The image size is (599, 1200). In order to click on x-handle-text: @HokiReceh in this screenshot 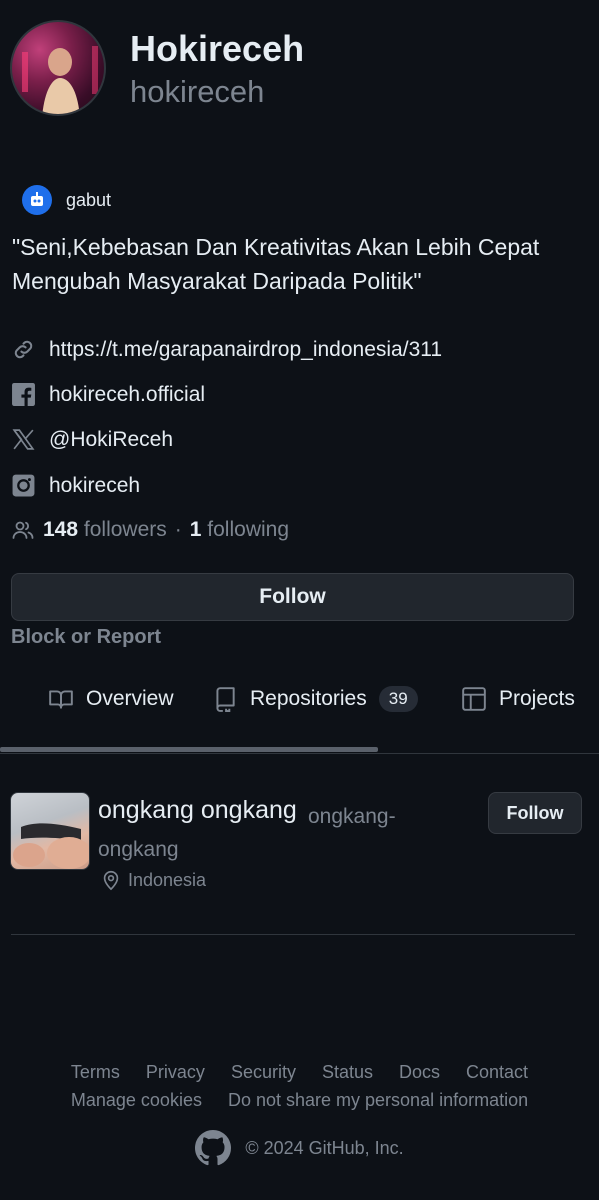, I will do `click(111, 439)`.